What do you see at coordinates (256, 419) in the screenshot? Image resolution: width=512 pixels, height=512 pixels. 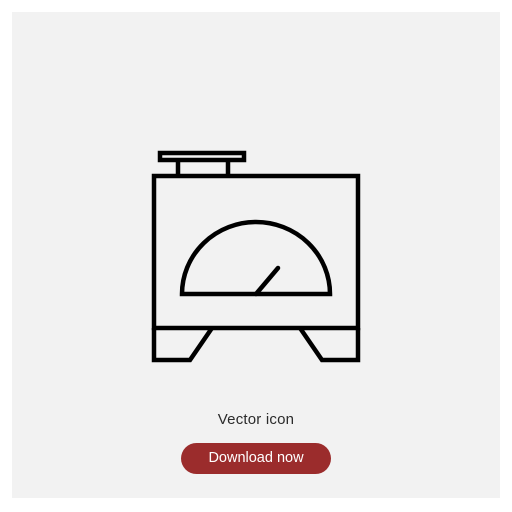 I see `caption-text: Vector icon` at bounding box center [256, 419].